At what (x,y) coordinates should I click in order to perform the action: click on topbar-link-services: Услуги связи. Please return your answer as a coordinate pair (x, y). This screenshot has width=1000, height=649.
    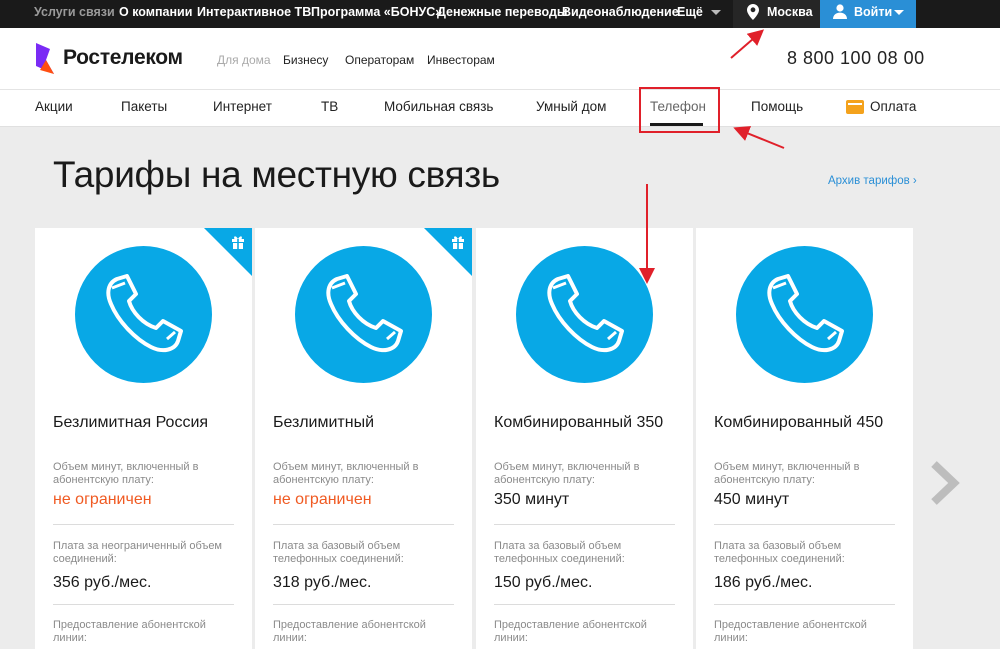
    Looking at the image, I should click on (74, 14).